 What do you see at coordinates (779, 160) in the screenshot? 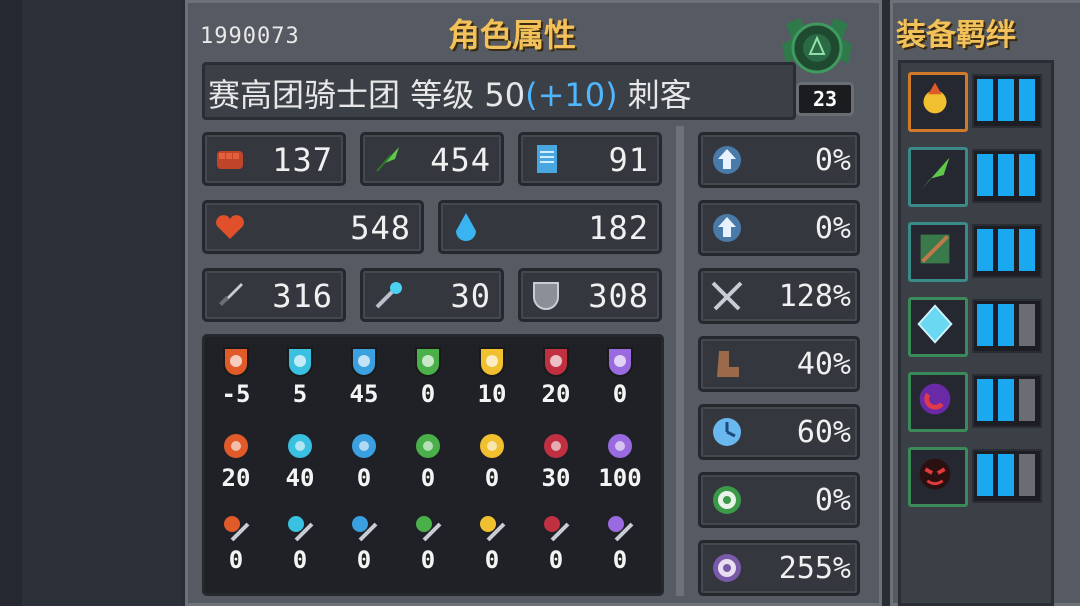
I see `percent-stat-1: 0%` at bounding box center [779, 160].